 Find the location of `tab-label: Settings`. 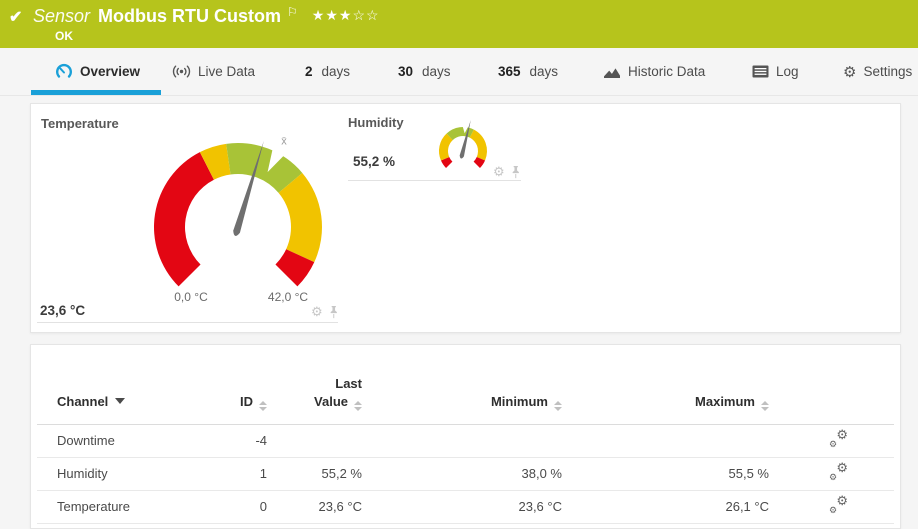

tab-label: Settings is located at coordinates (888, 71).